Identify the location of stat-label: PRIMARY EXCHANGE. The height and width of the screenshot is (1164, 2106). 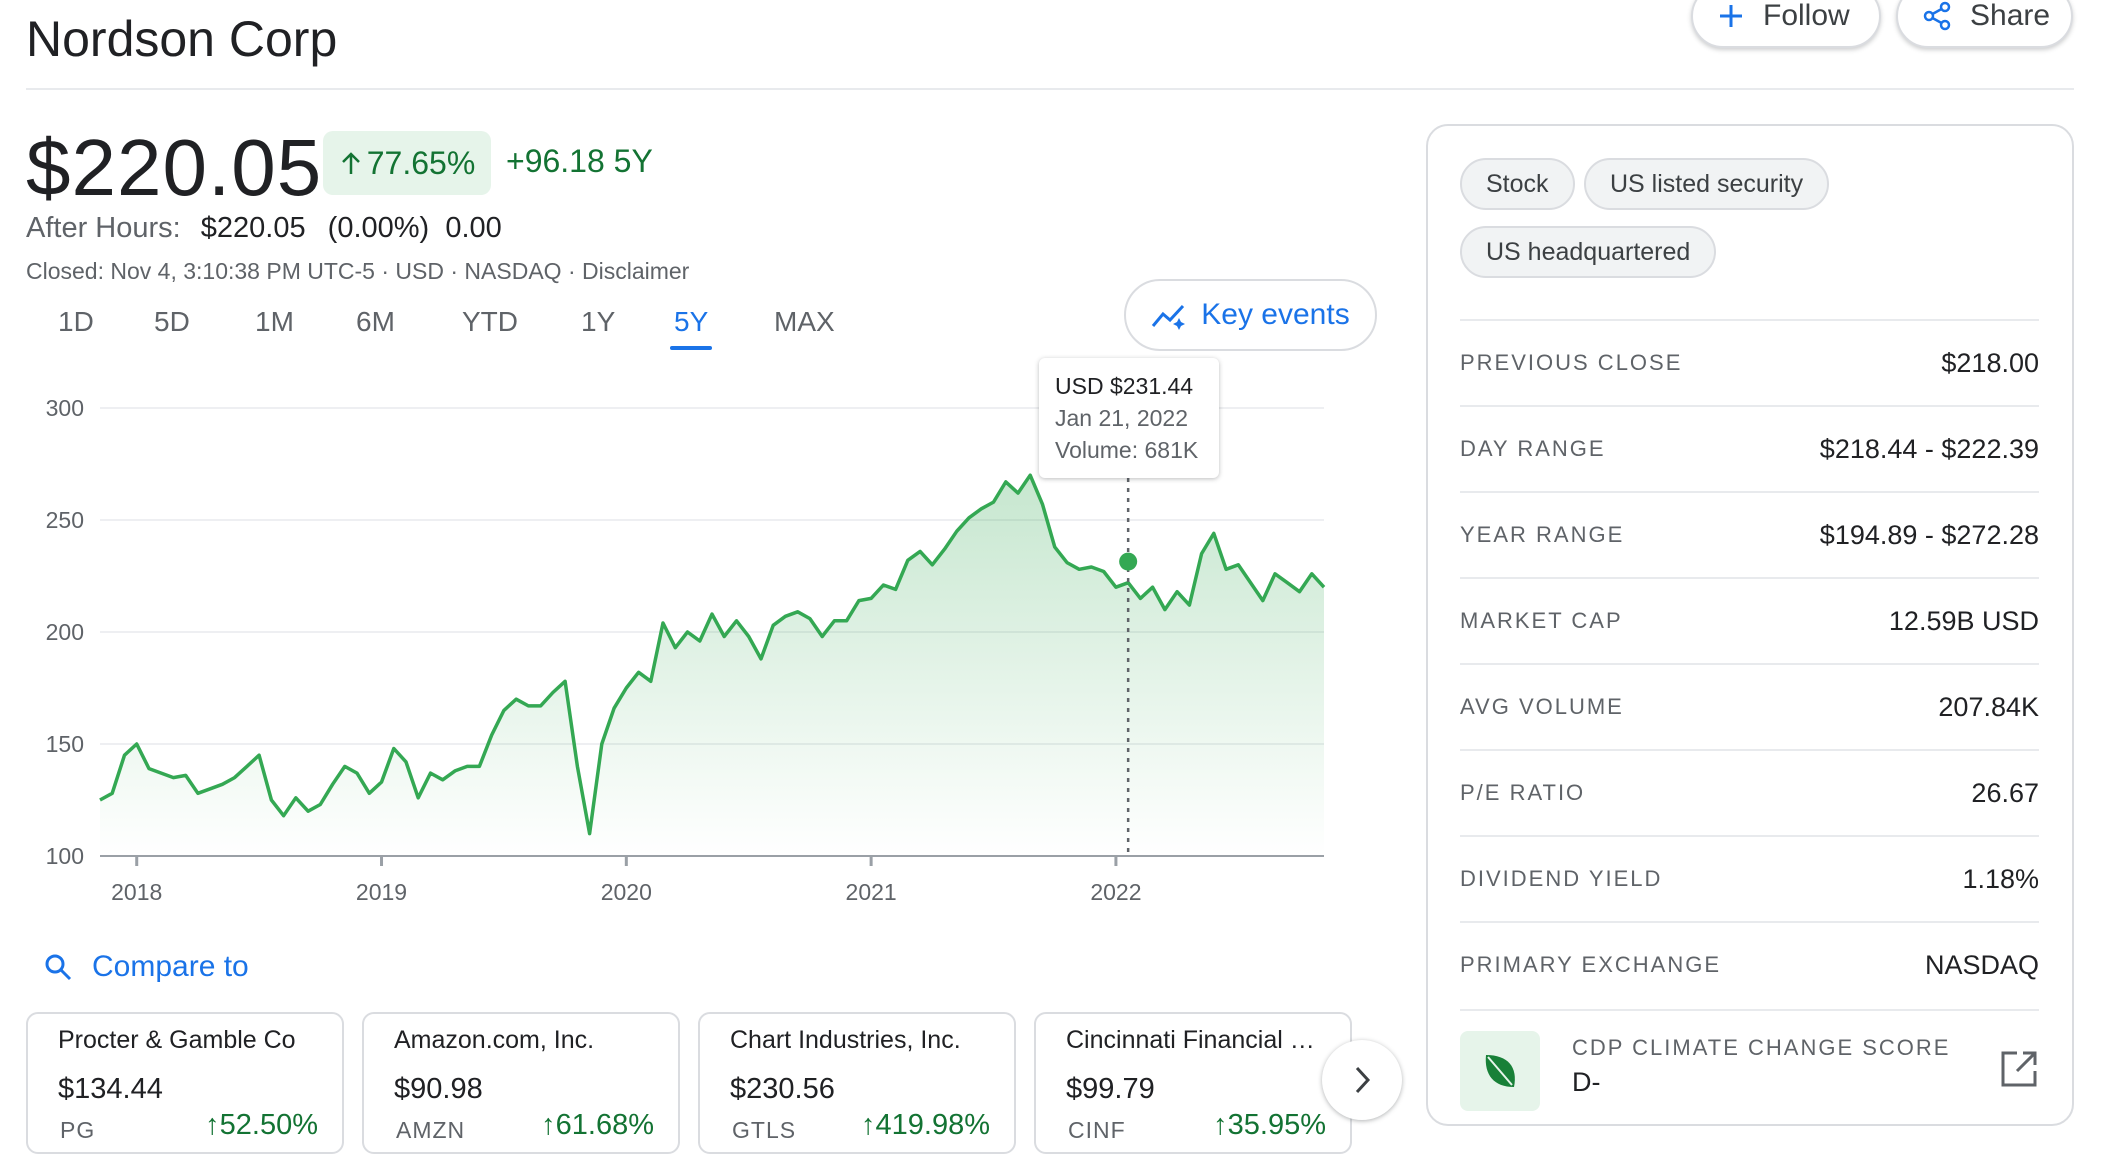
(1591, 964).